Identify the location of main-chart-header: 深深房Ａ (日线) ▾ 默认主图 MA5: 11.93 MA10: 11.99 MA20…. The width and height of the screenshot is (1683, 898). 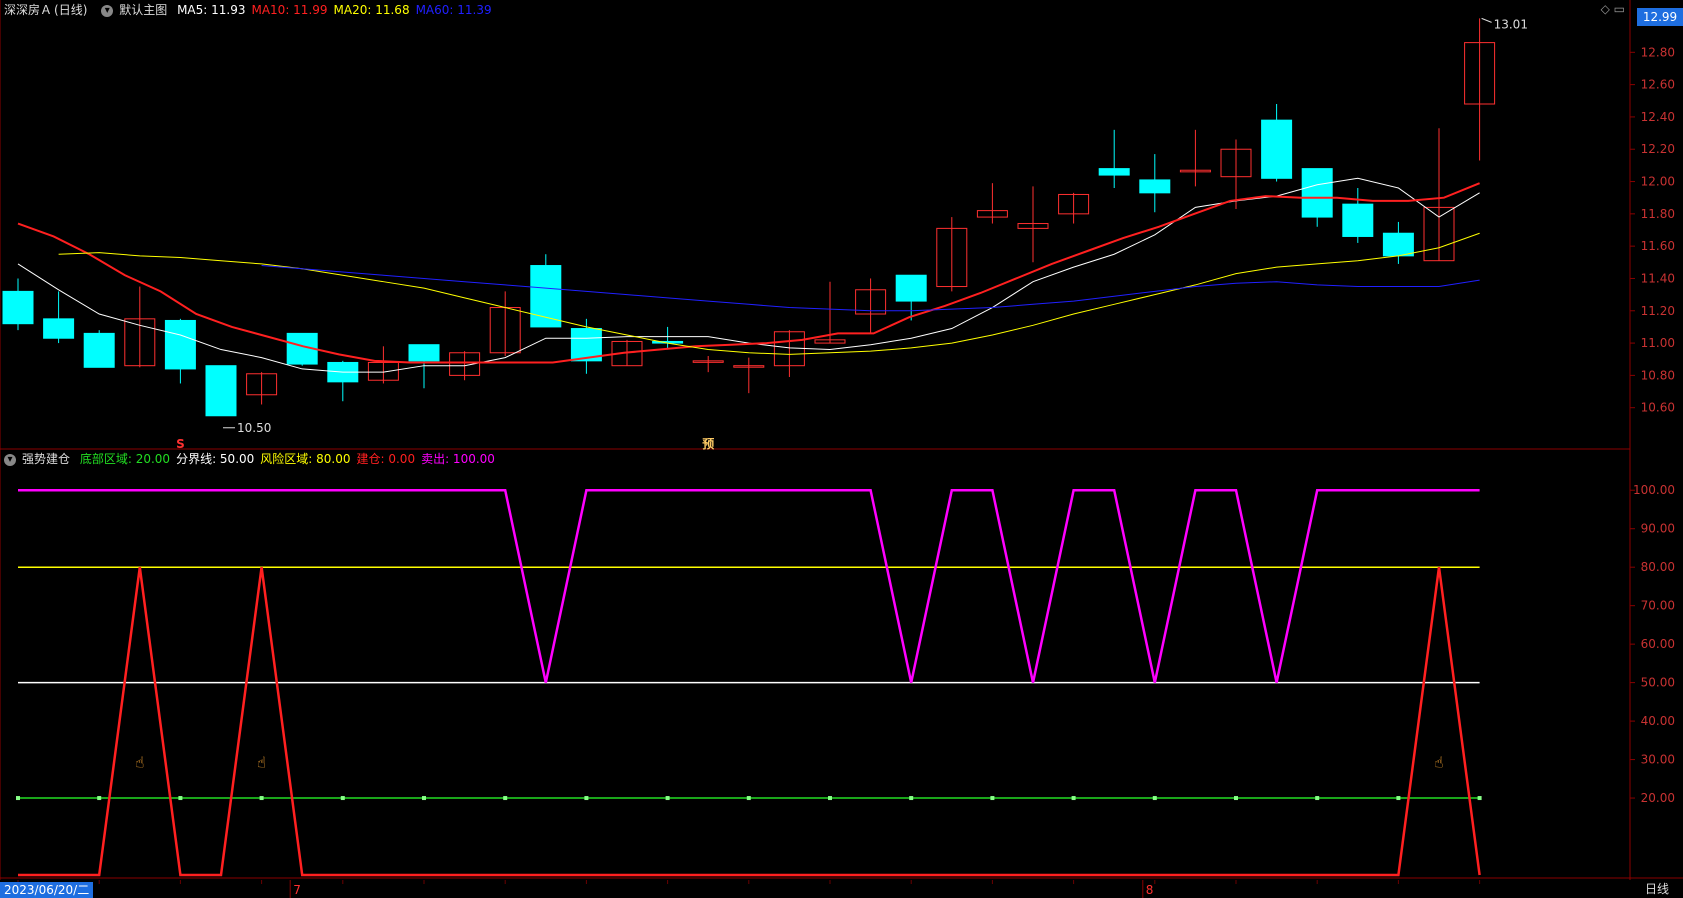
(252, 10).